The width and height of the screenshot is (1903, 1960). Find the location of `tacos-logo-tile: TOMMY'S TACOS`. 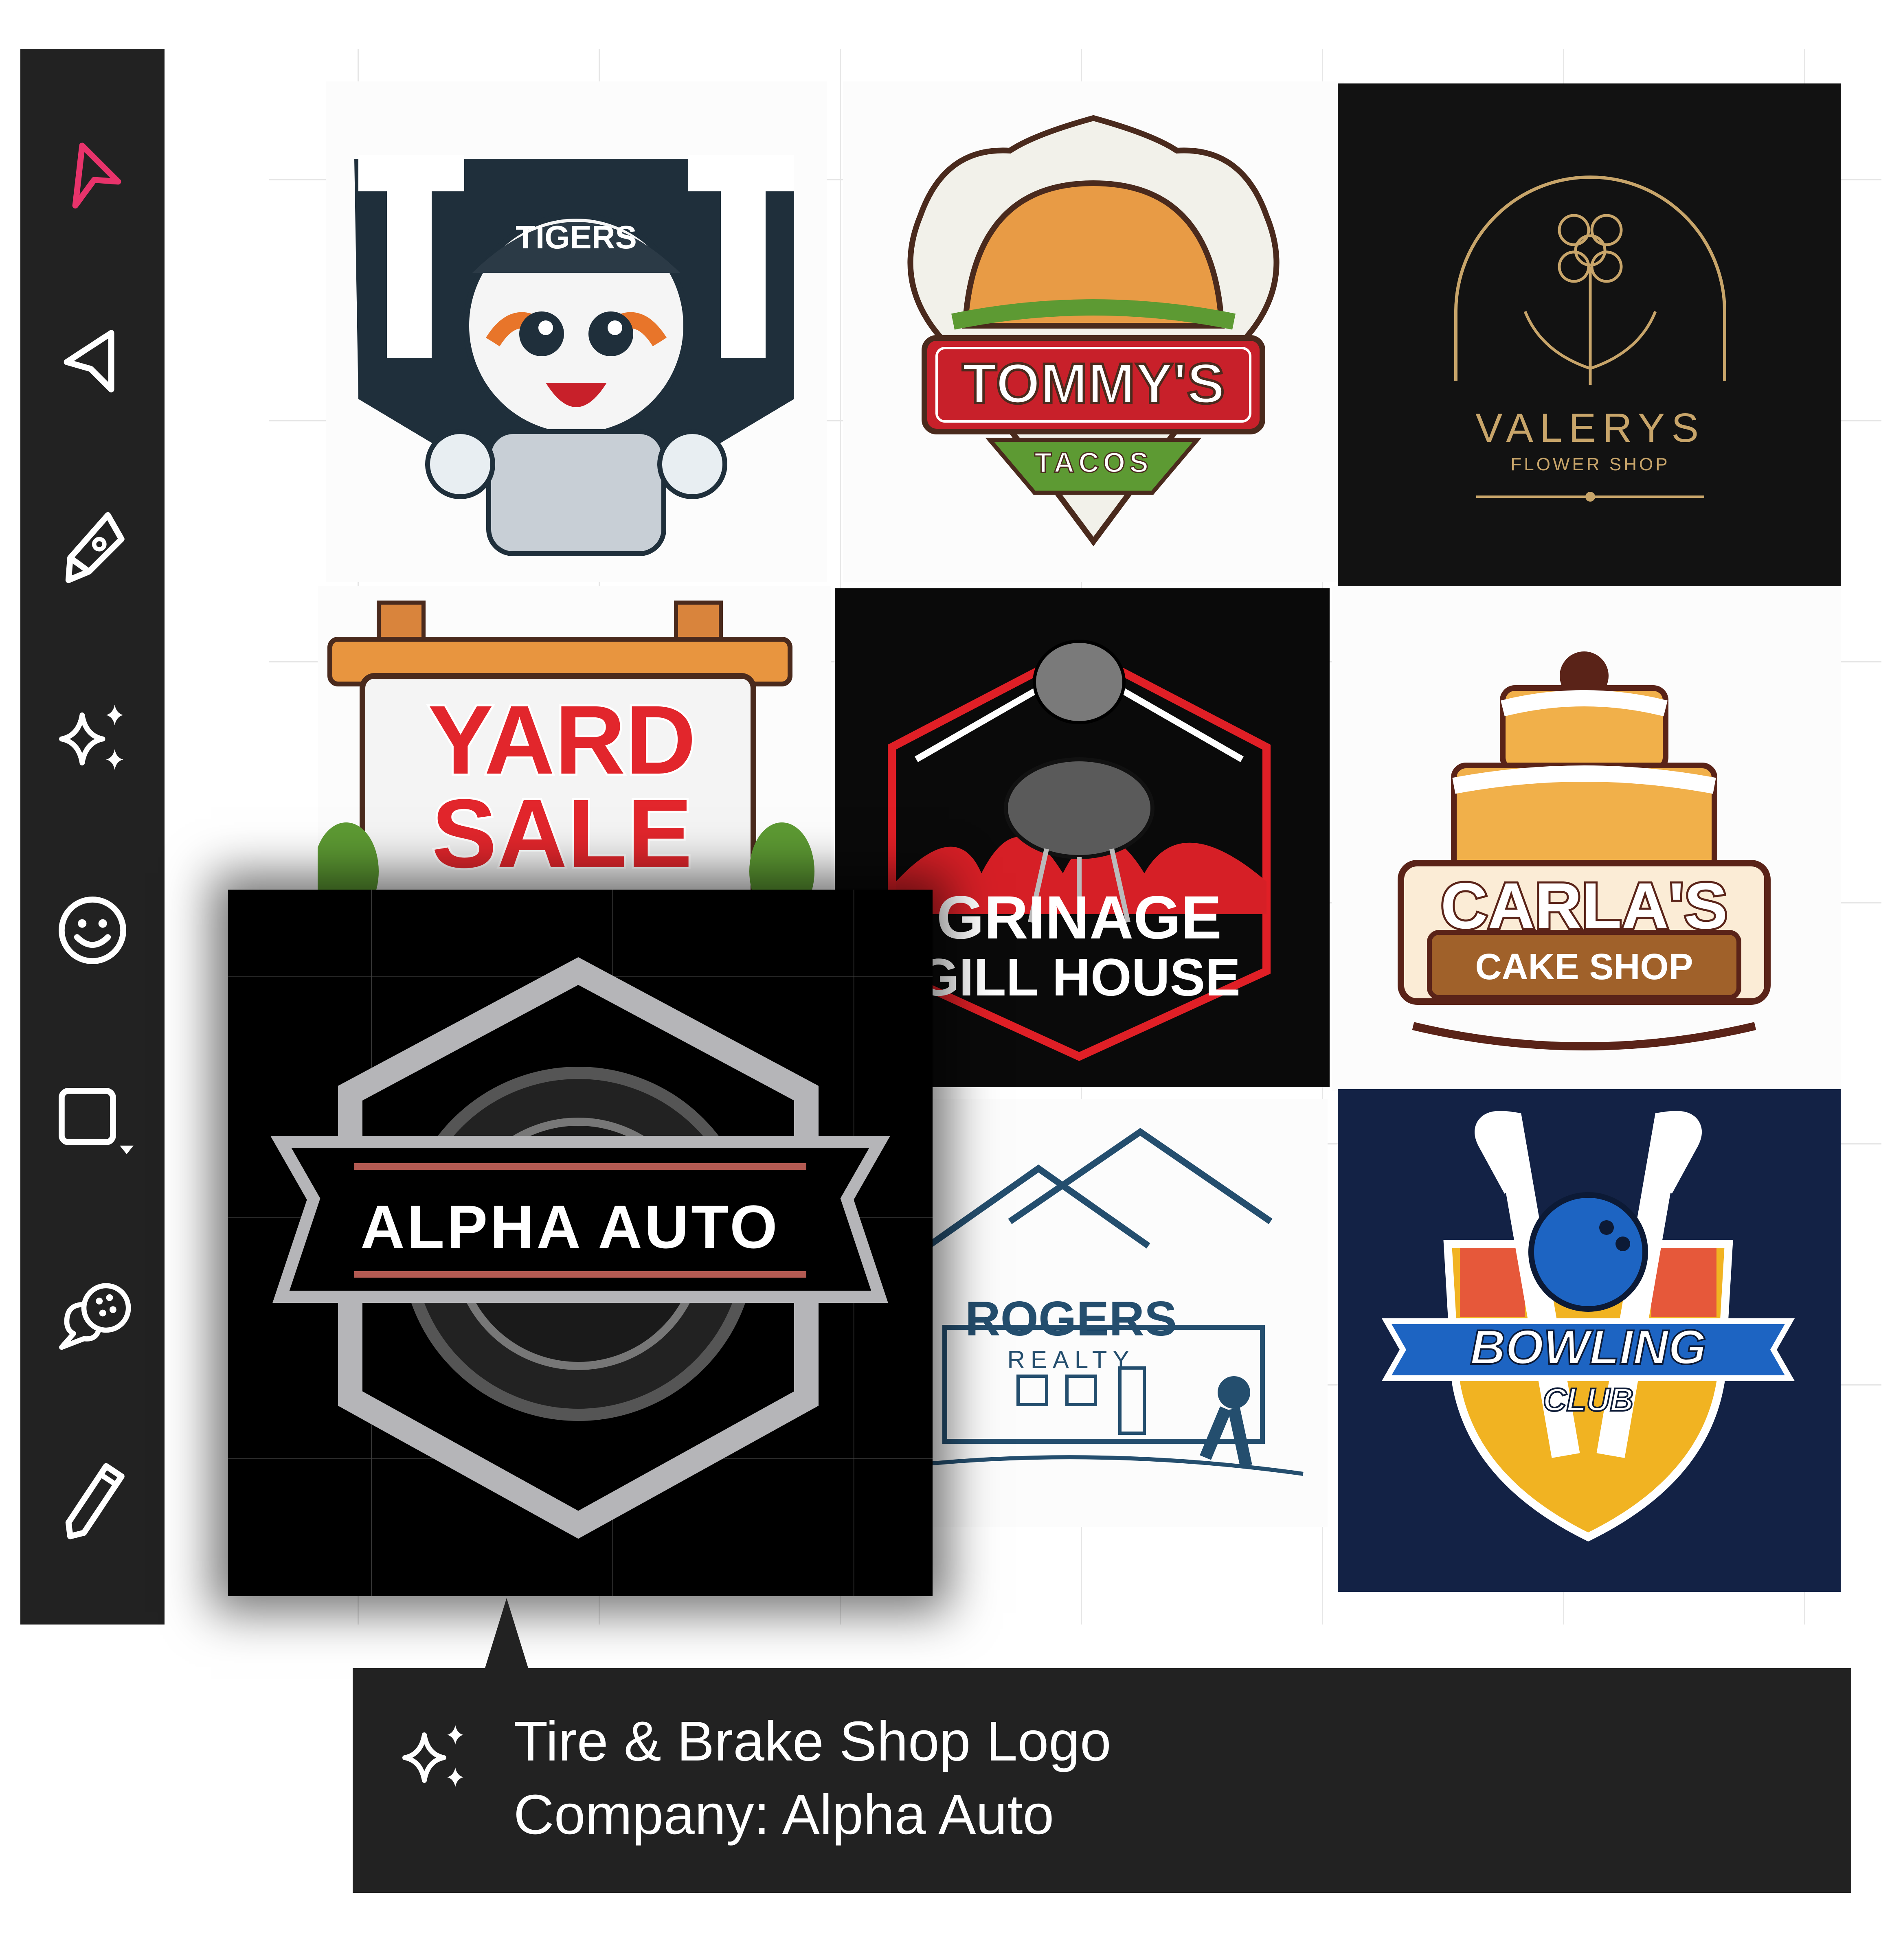

tacos-logo-tile: TOMMY'S TACOS is located at coordinates (1093, 332).